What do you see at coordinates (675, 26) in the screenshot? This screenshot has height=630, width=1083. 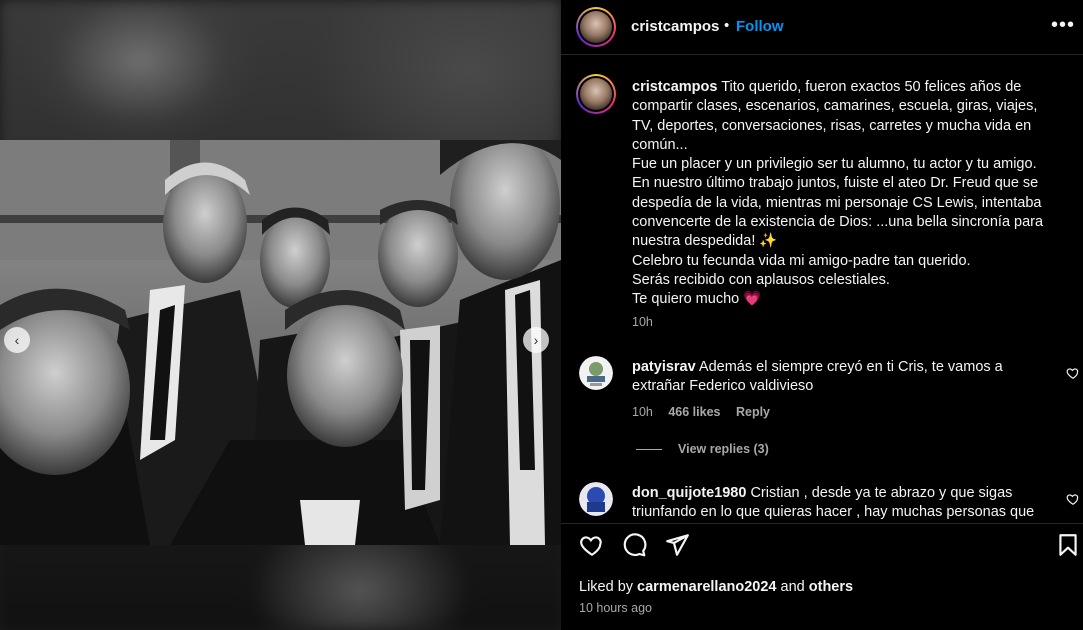 I see `author-username: cristcampos` at bounding box center [675, 26].